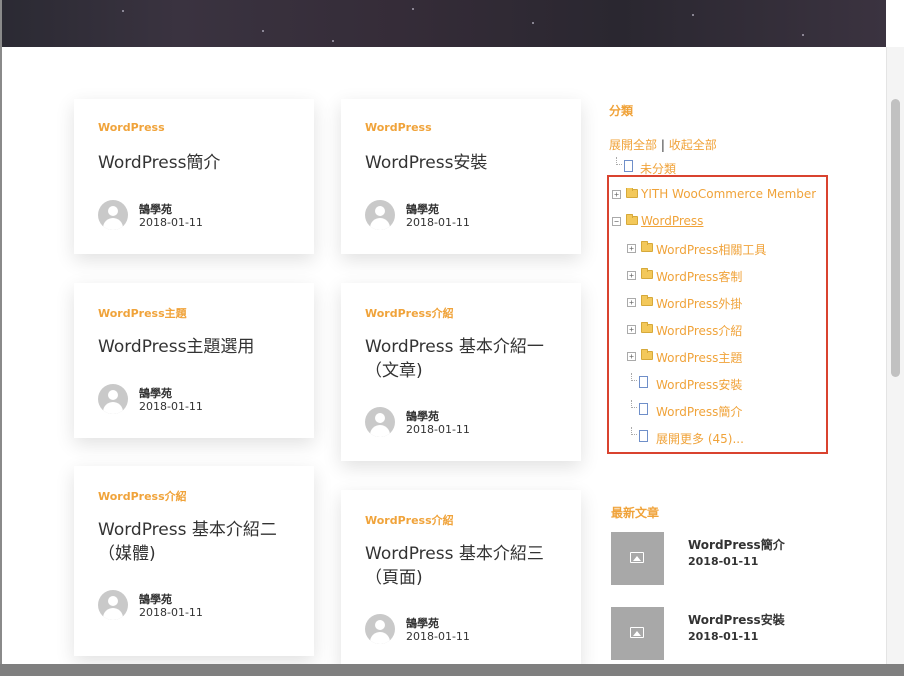 Image resolution: width=904 pixels, height=676 pixels. What do you see at coordinates (194, 176) in the screenshot?
I see `post-card: WordPress WordPress簡介 鵠學苑 2018-01-11` at bounding box center [194, 176].